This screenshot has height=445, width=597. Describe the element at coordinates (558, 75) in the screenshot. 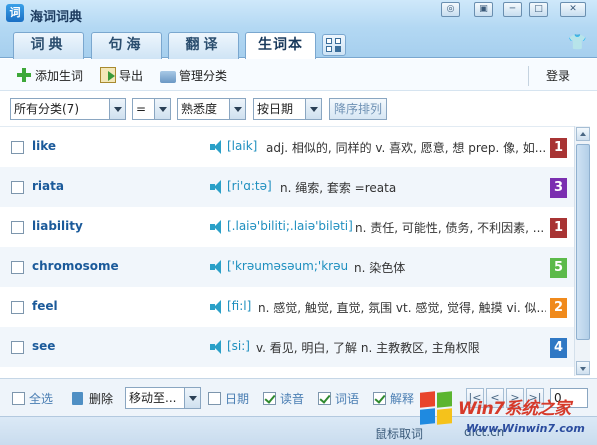

I see `login-button: 登录` at that location.